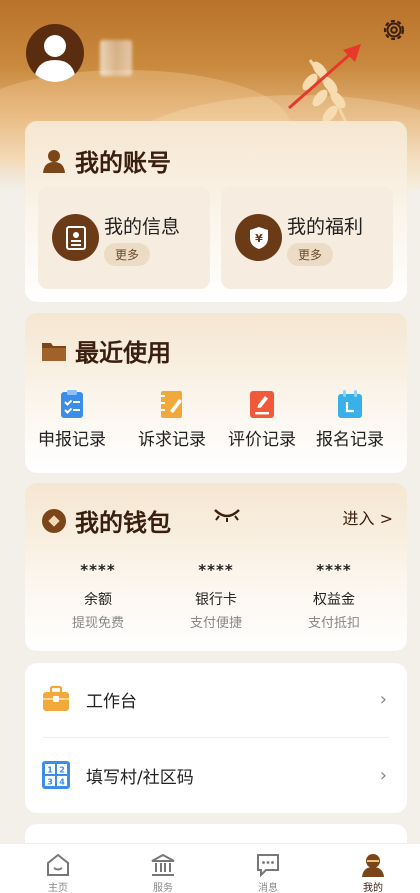  What do you see at coordinates (97, 623) in the screenshot?
I see `wallet-sub: 提现免费` at bounding box center [97, 623].